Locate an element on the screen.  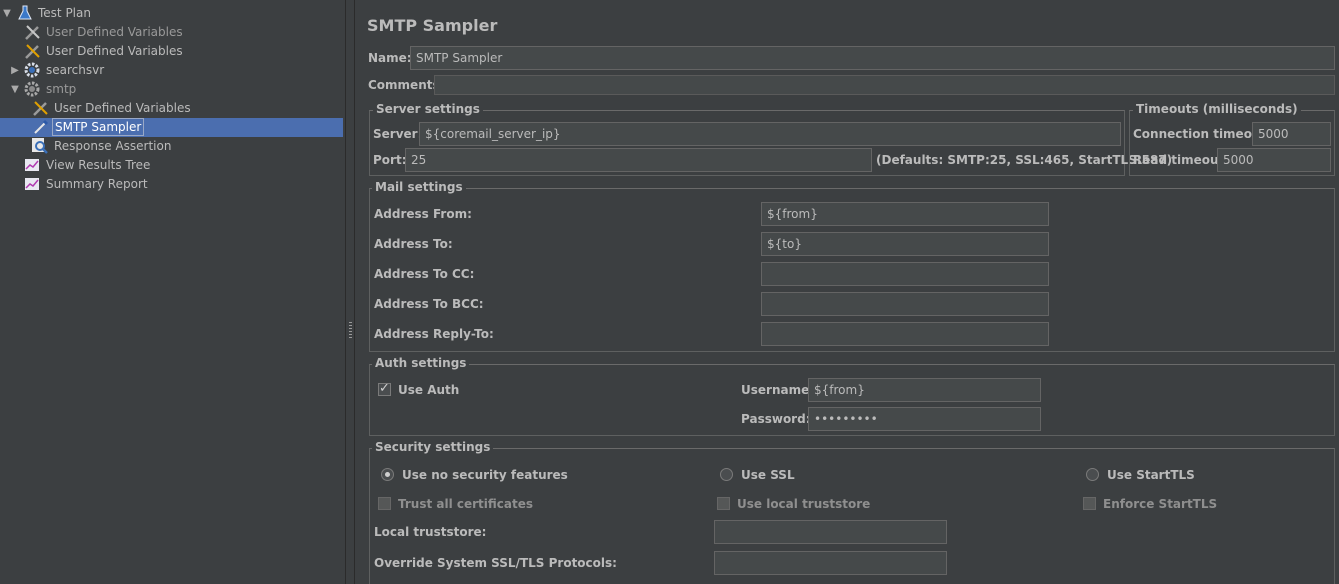
auth-settings-legend: Auth settings is located at coordinates (421, 363).